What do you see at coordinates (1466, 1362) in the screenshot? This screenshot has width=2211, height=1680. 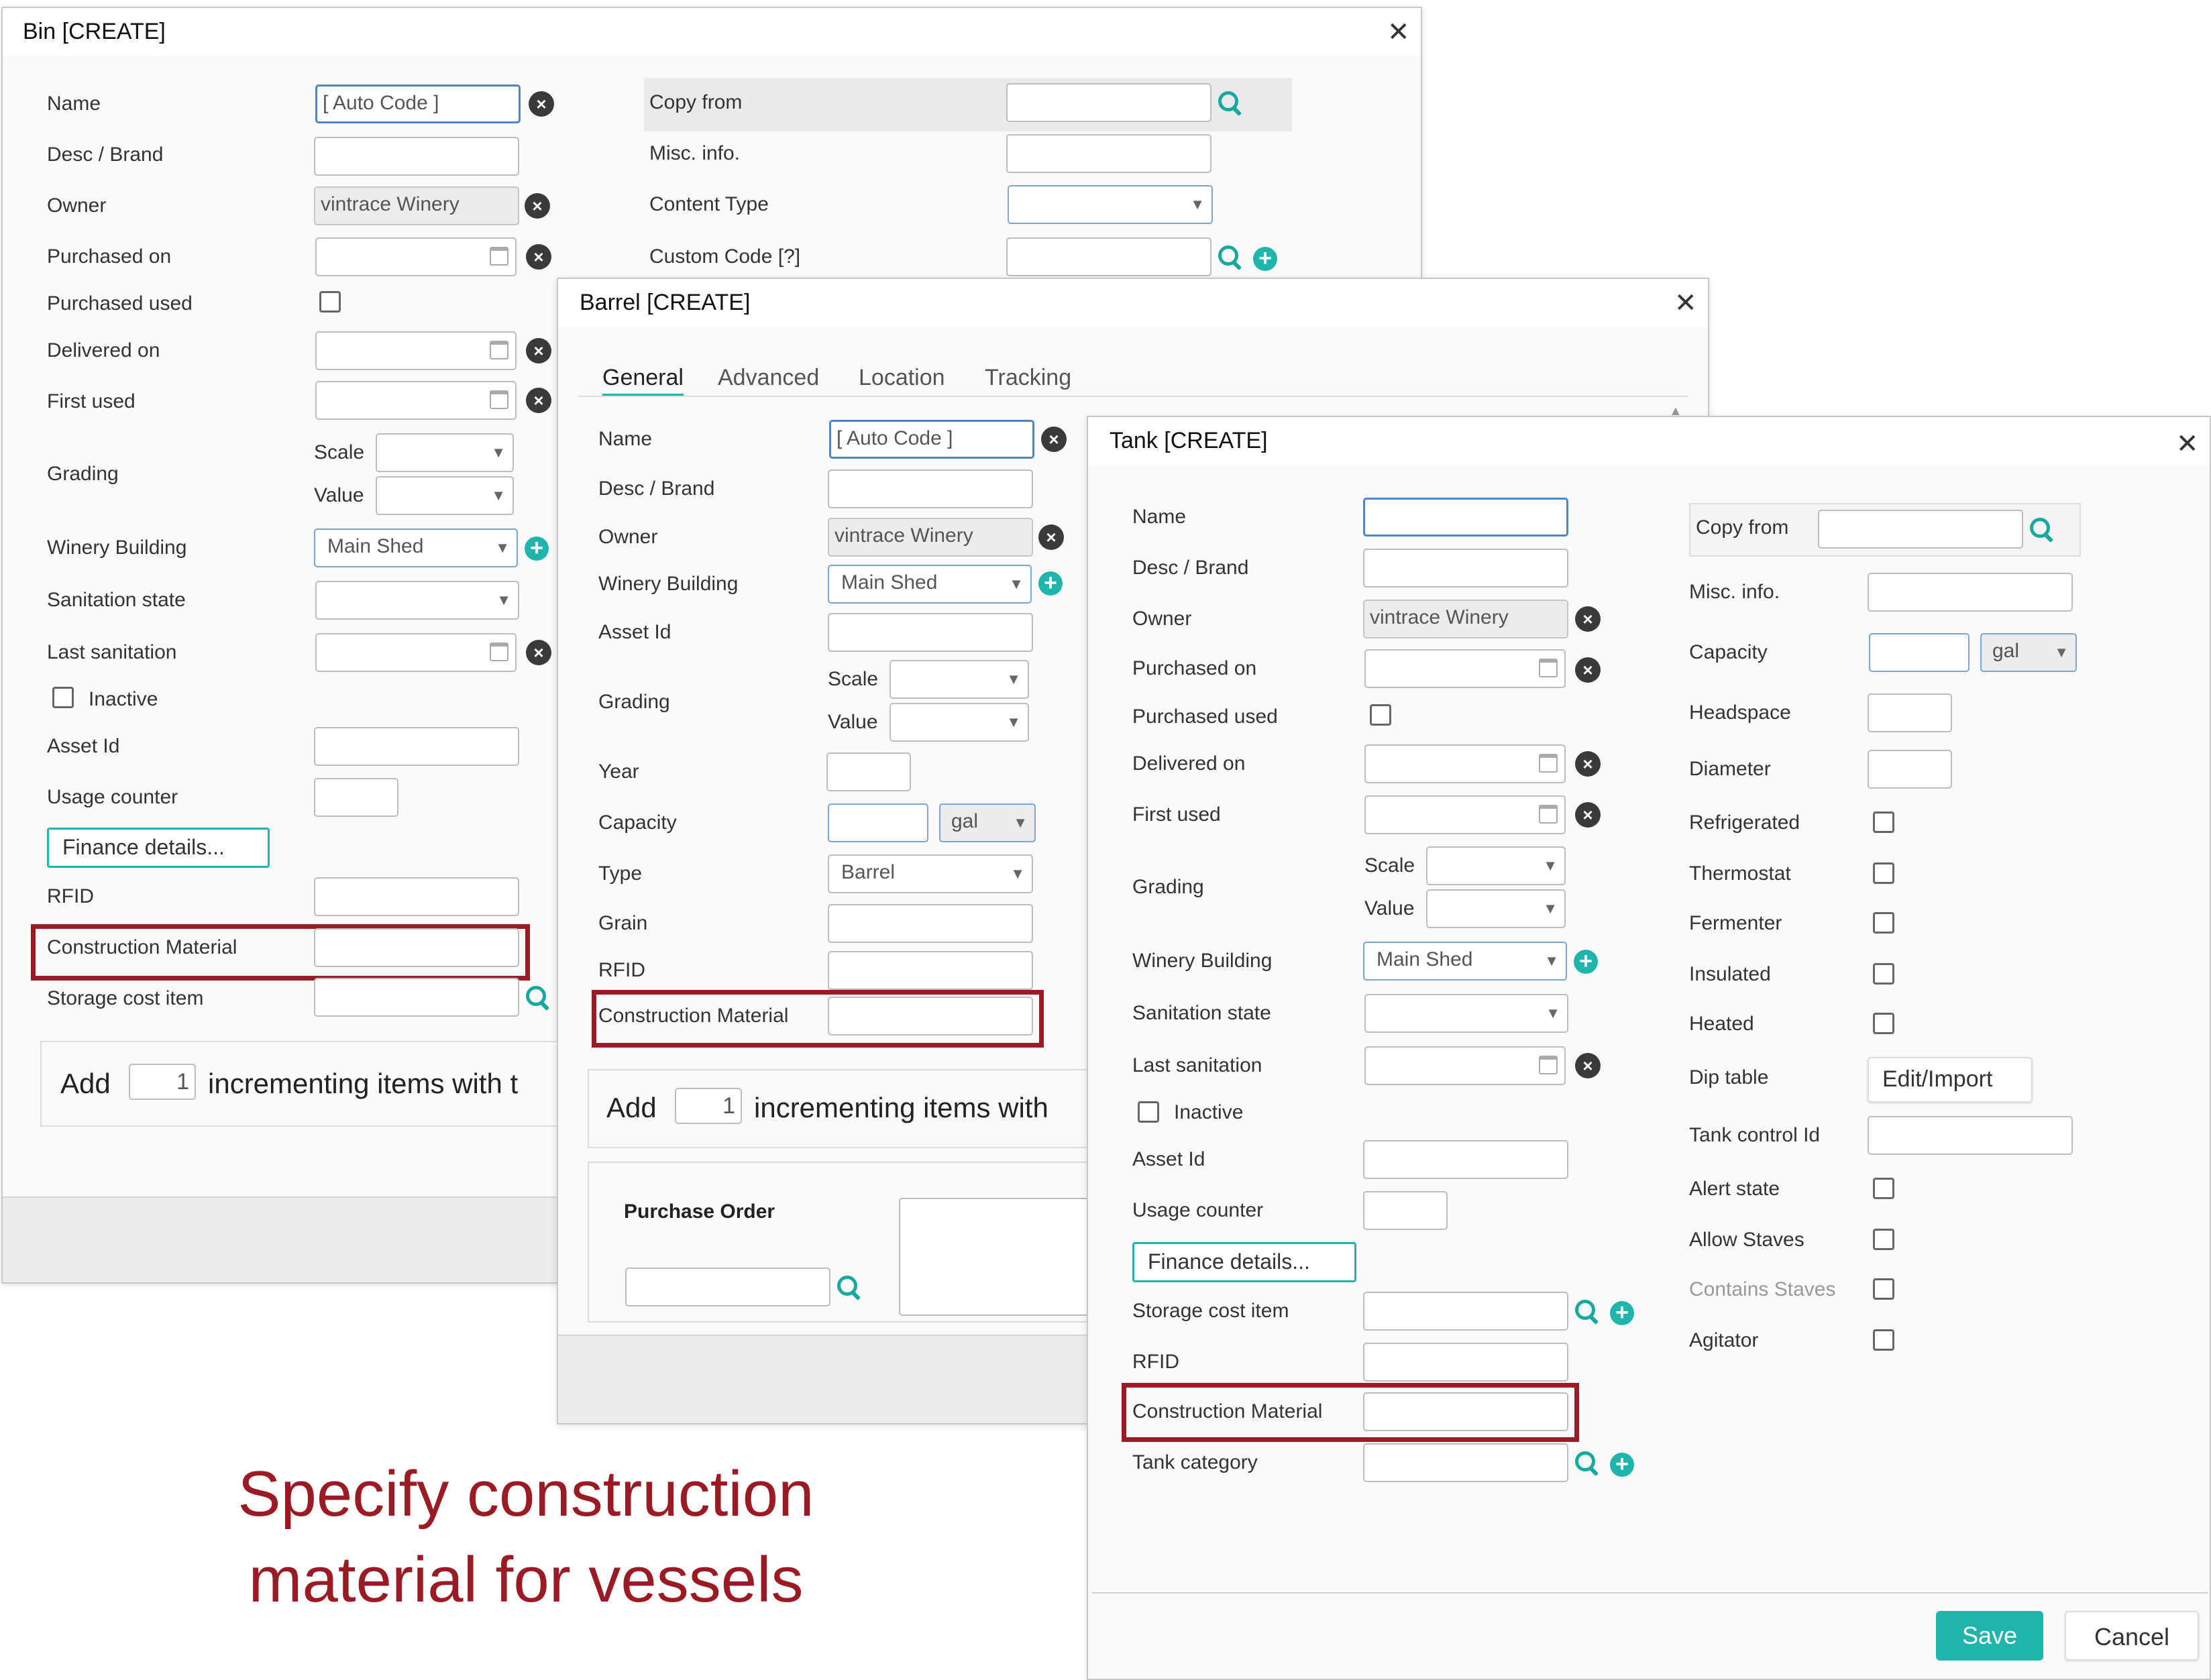 I see `tank-rfid-input` at bounding box center [1466, 1362].